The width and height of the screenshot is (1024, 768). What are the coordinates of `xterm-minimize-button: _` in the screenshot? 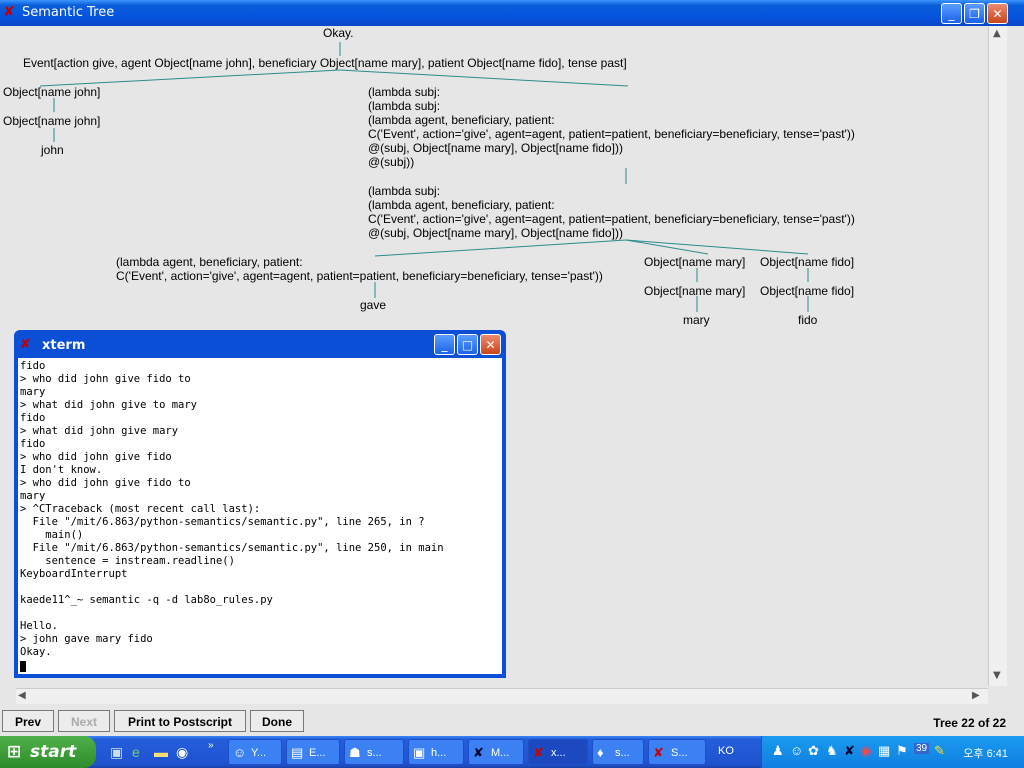 It's located at (444, 344).